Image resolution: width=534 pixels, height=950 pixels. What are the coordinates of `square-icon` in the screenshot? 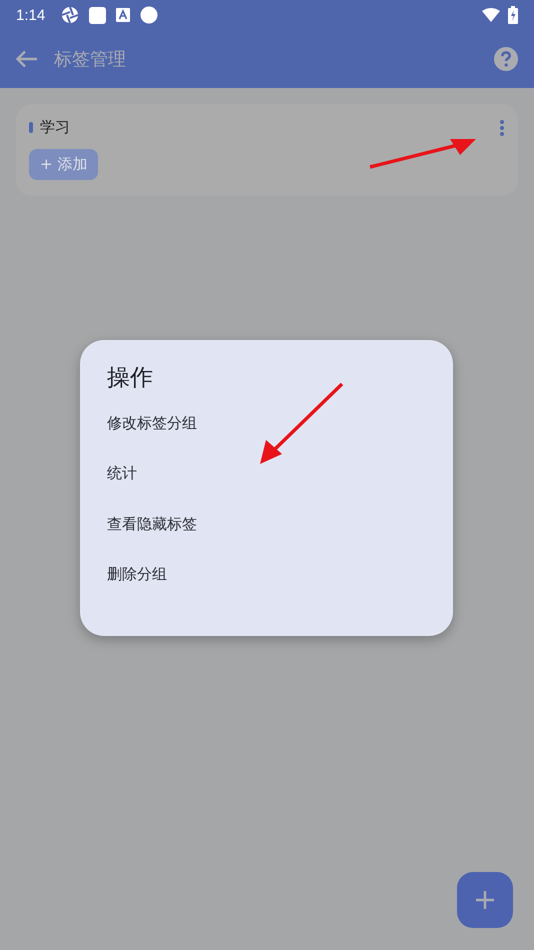 It's located at (97, 15).